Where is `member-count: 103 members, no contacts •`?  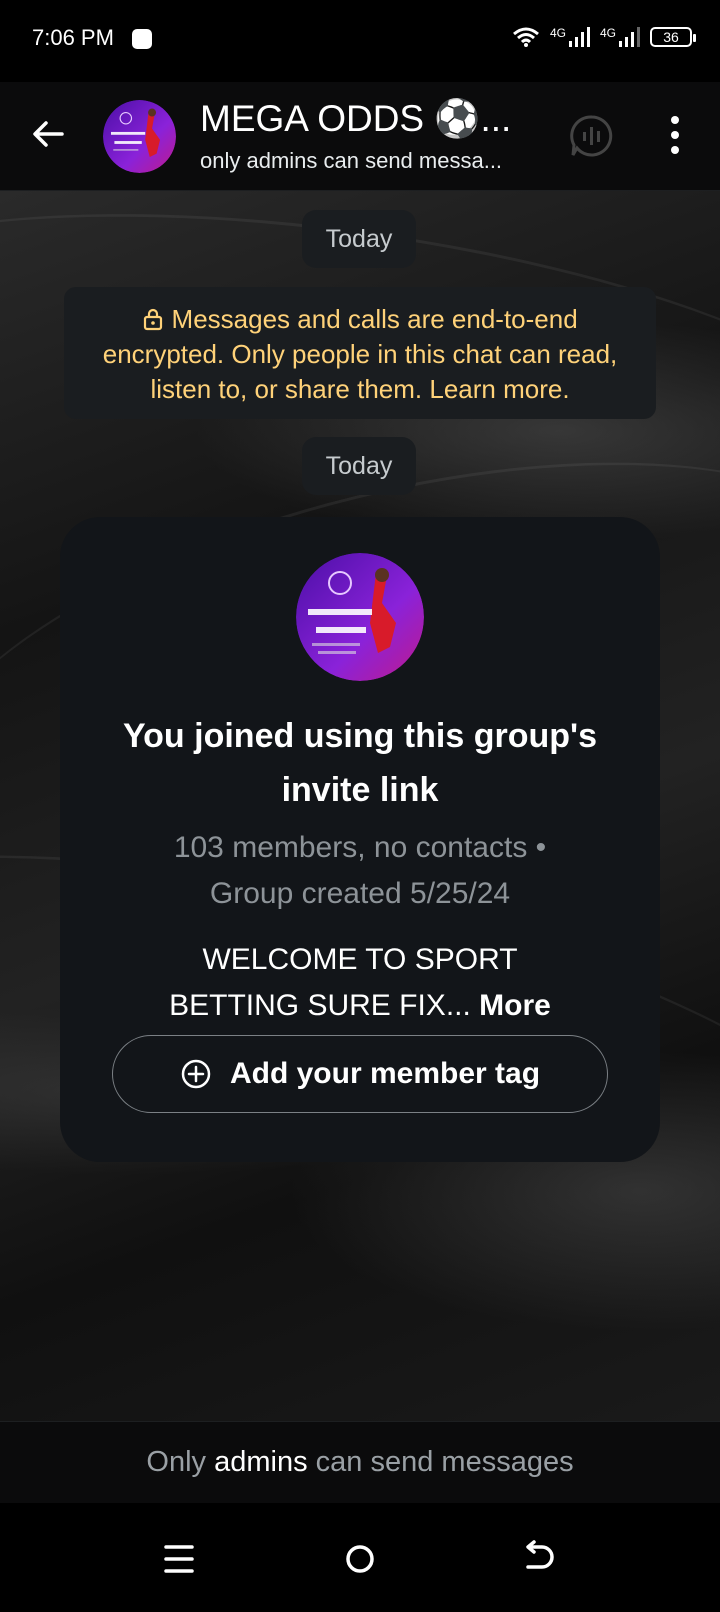
member-count: 103 members, no contacts • is located at coordinates (360, 847).